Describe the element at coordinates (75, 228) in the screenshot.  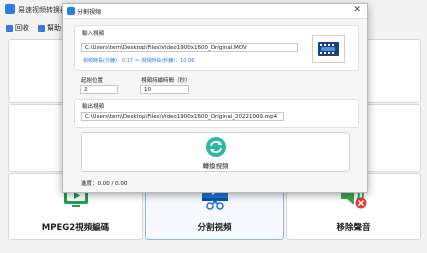
I see `mpeg2-label: MPEG2視頻編碼` at that location.